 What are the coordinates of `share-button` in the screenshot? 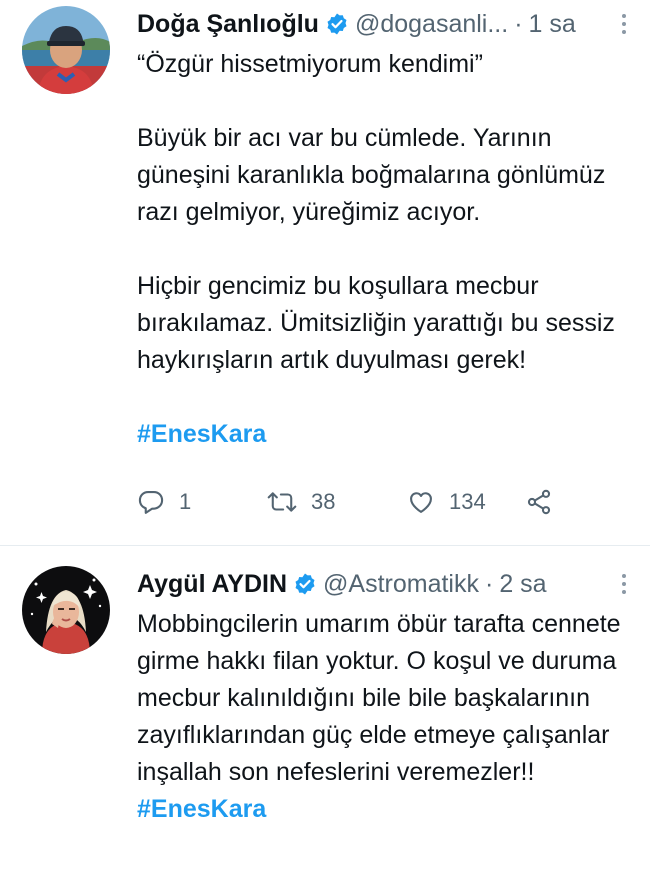 It's located at (539, 502).